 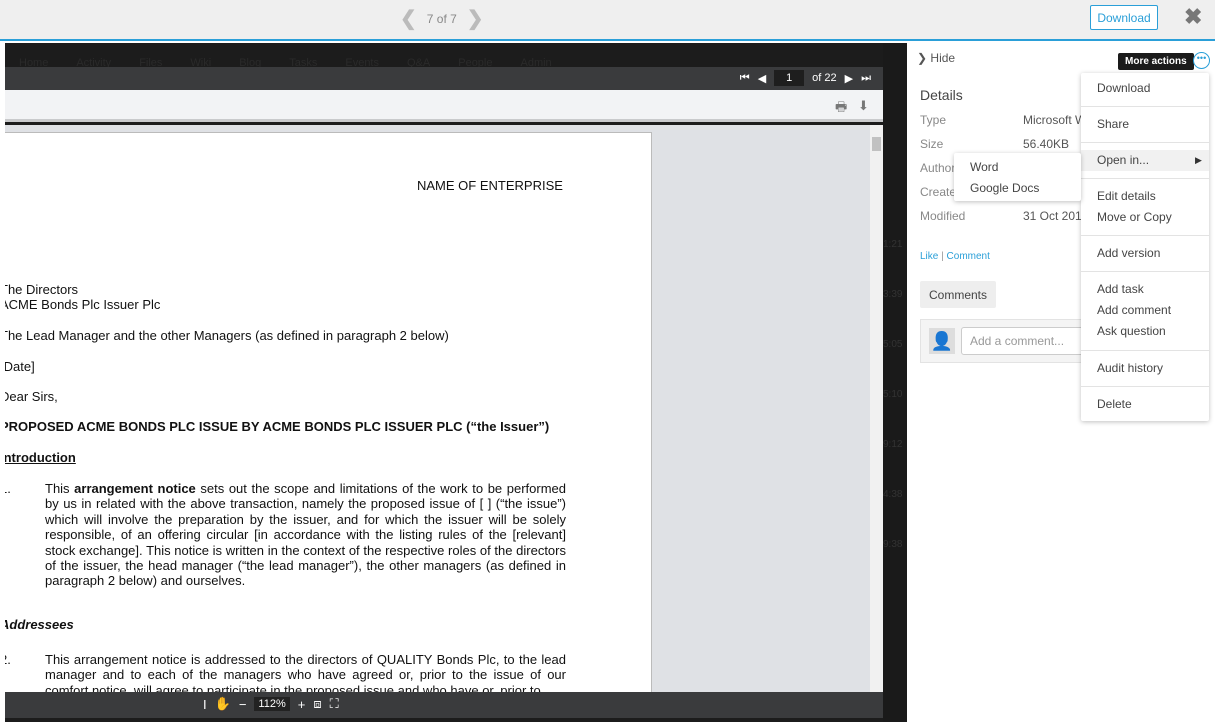 I want to click on comment-link: Comment, so click(x=968, y=256).